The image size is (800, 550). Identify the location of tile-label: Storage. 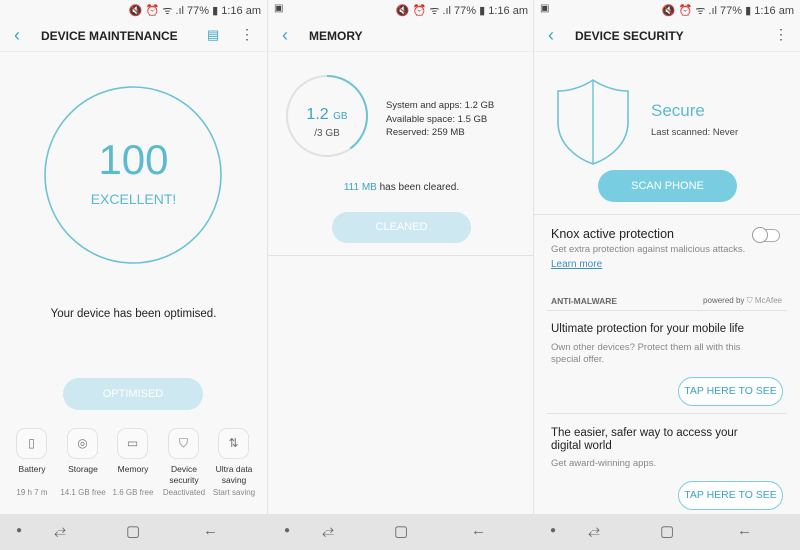
(83, 469).